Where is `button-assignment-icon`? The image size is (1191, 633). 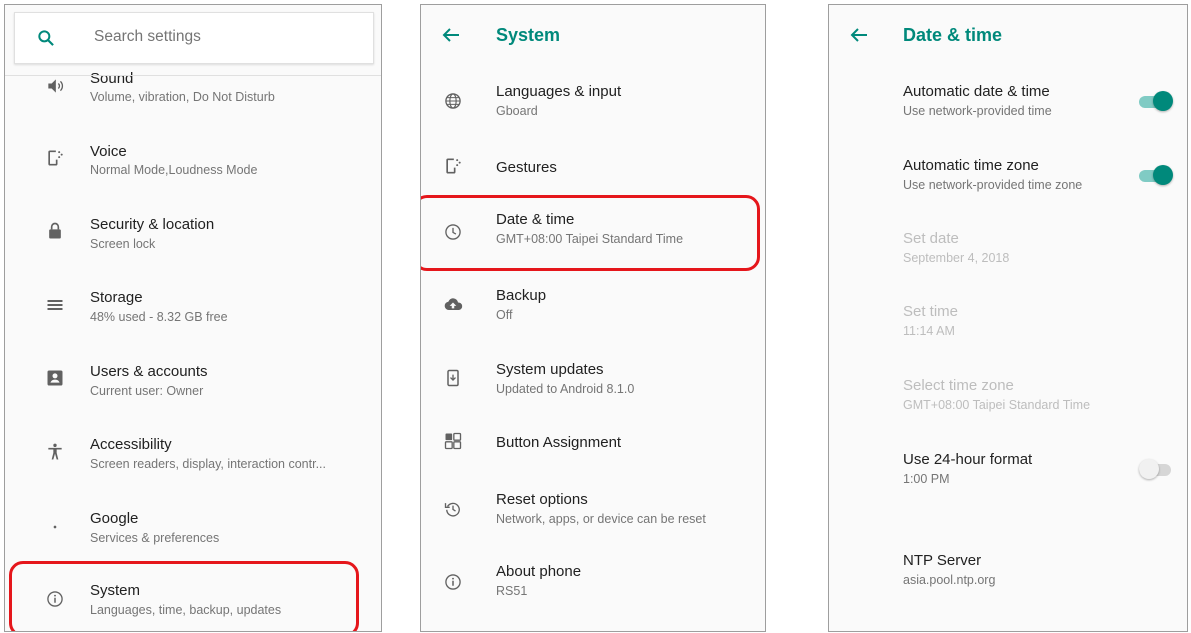
button-assignment-icon is located at coordinates (453, 441).